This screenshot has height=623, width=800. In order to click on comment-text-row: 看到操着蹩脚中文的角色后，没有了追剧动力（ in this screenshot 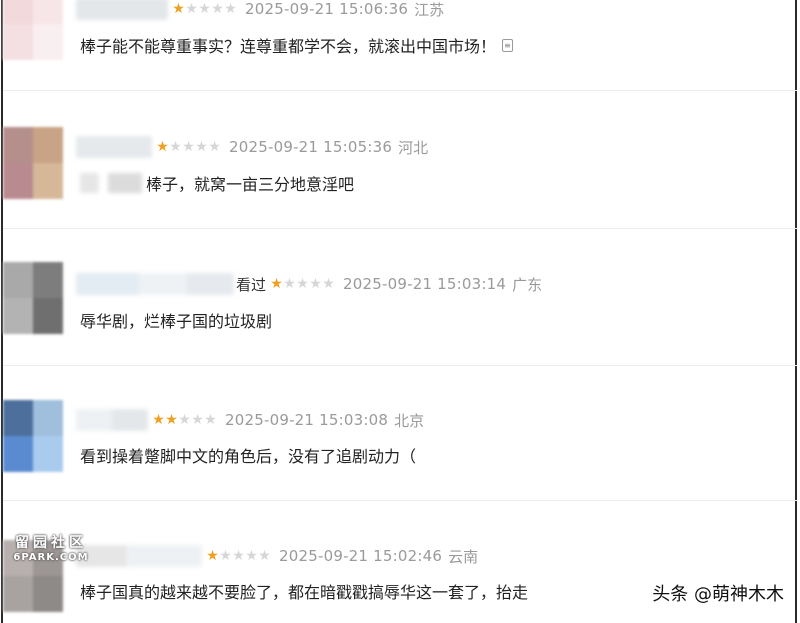, I will do `click(248, 455)`.